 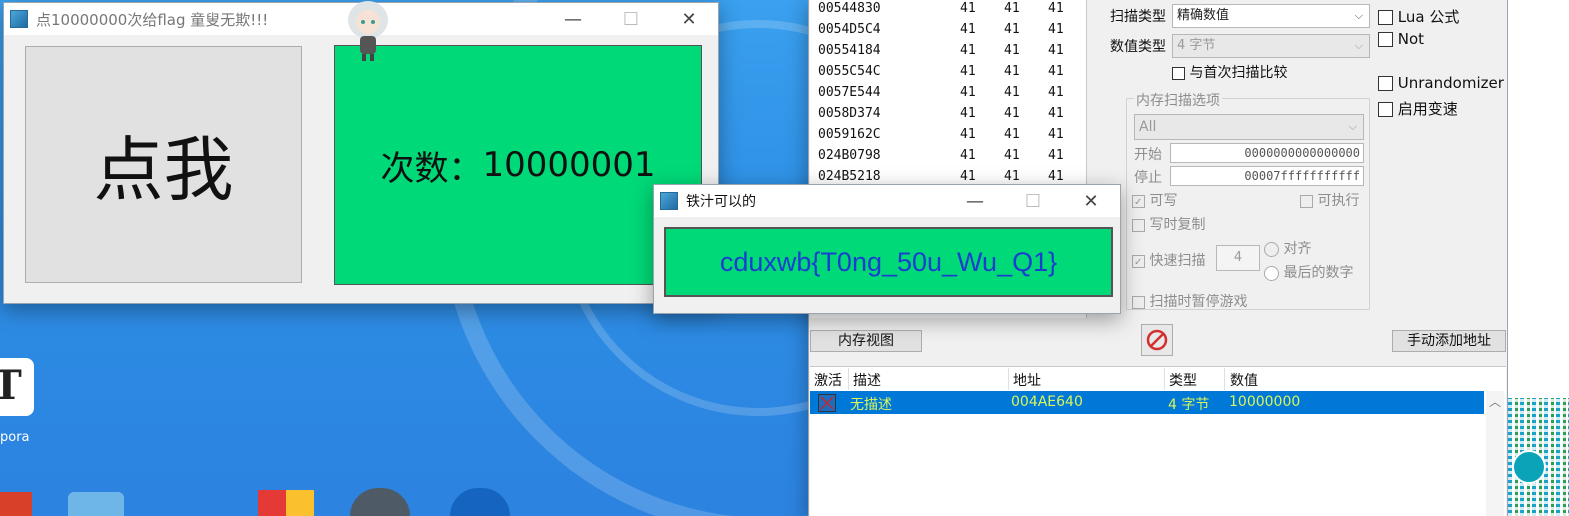 What do you see at coordinates (1495, 453) in the screenshot?
I see `address-list-scrollbar: ︿` at bounding box center [1495, 453].